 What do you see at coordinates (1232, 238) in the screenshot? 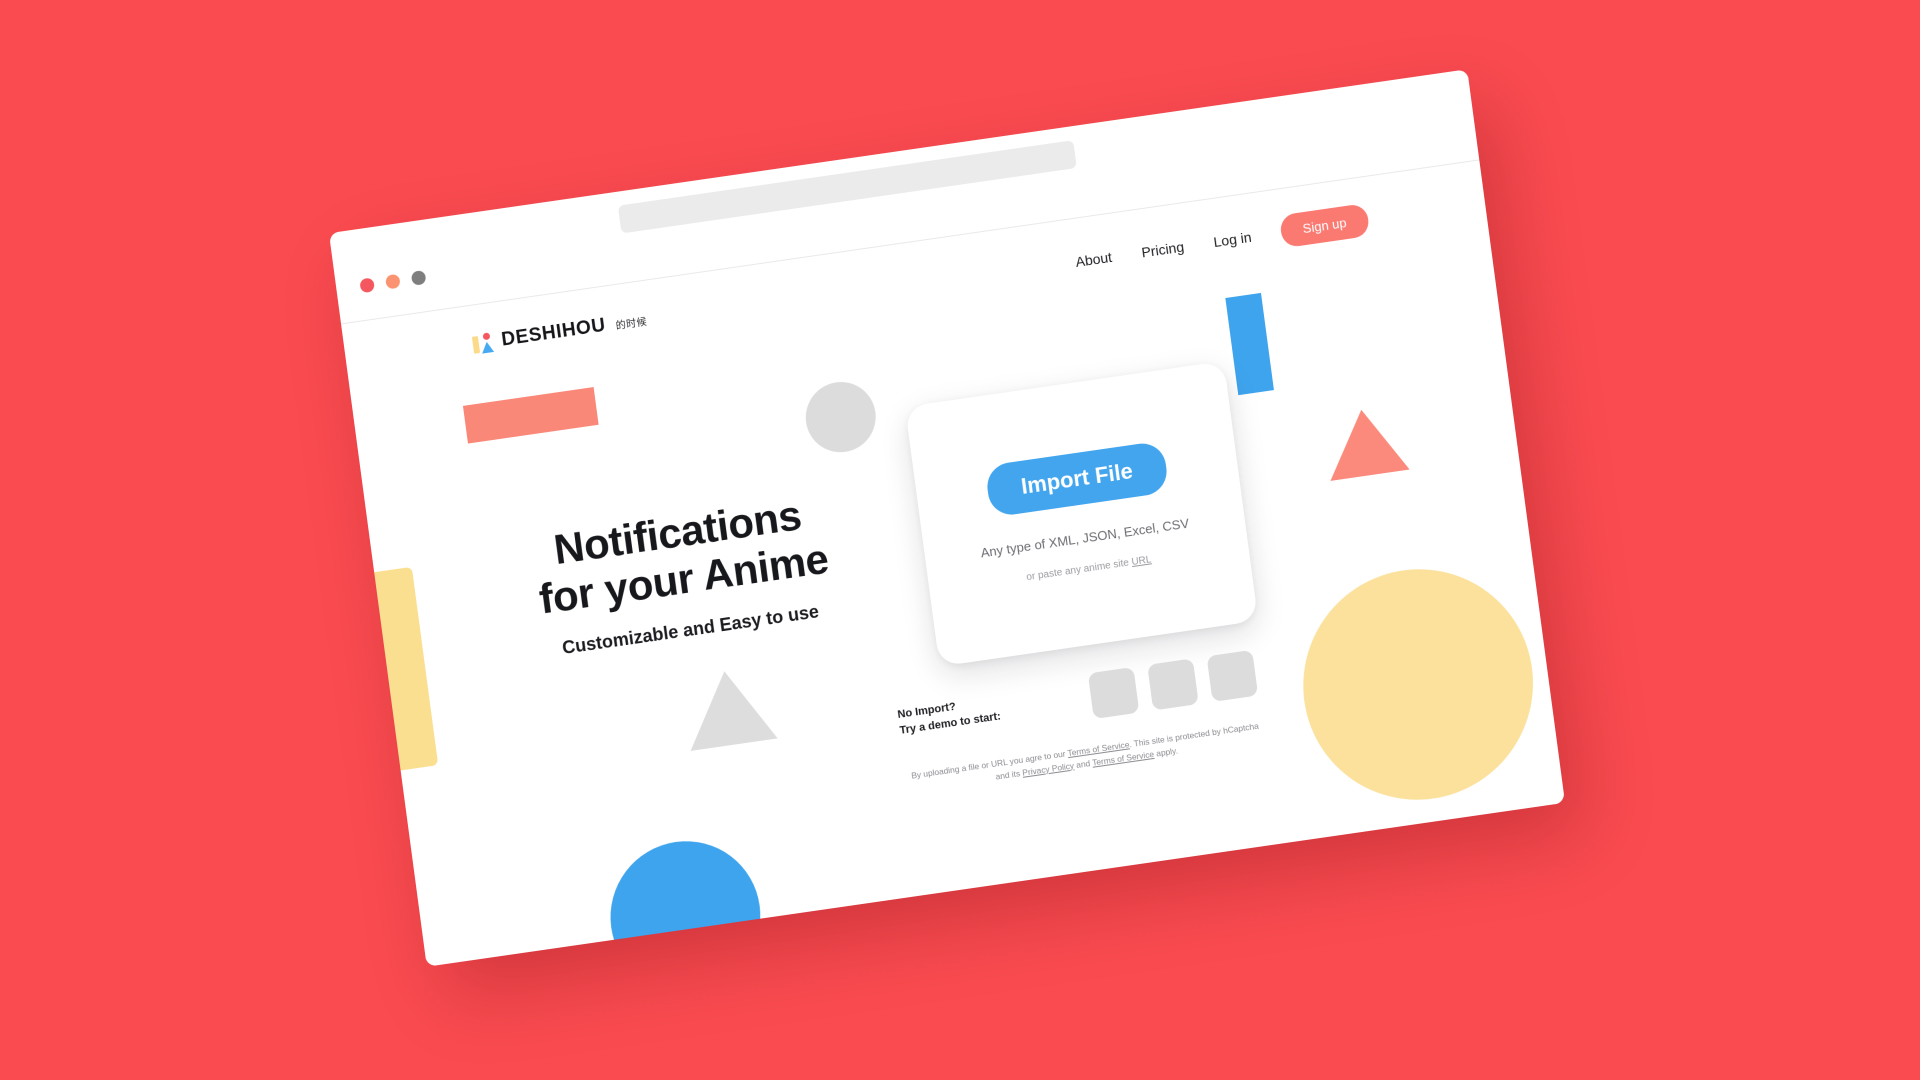
I see `nav-link-login: Log in` at bounding box center [1232, 238].